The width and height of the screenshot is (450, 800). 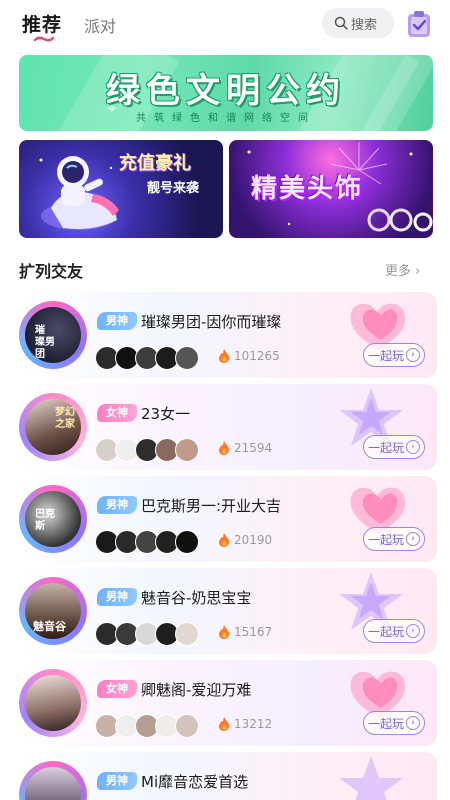 What do you see at coordinates (257, 356) in the screenshot?
I see `heat-count: 101265` at bounding box center [257, 356].